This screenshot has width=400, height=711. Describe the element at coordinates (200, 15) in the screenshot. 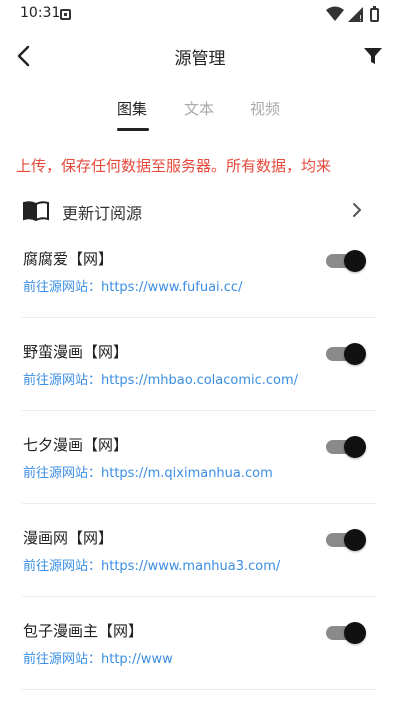

I see `status-bar: 10:31 !` at that location.